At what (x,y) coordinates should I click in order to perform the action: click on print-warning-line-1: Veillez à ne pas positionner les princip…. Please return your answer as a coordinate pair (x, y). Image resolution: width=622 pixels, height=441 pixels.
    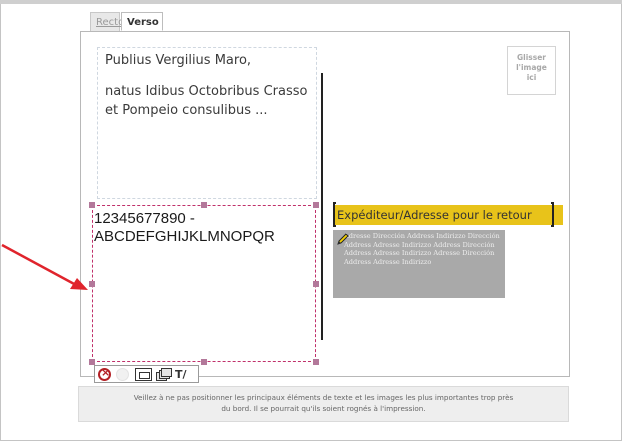
    Looking at the image, I should click on (323, 397).